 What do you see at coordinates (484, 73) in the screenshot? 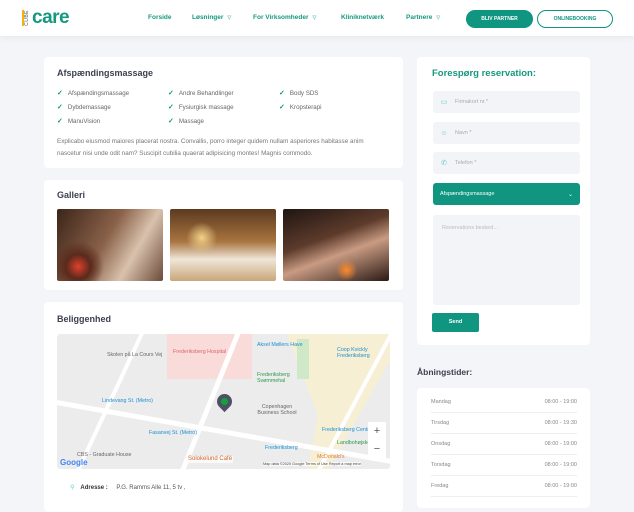
I see `reservation-title: Forespørg reservation:` at bounding box center [484, 73].